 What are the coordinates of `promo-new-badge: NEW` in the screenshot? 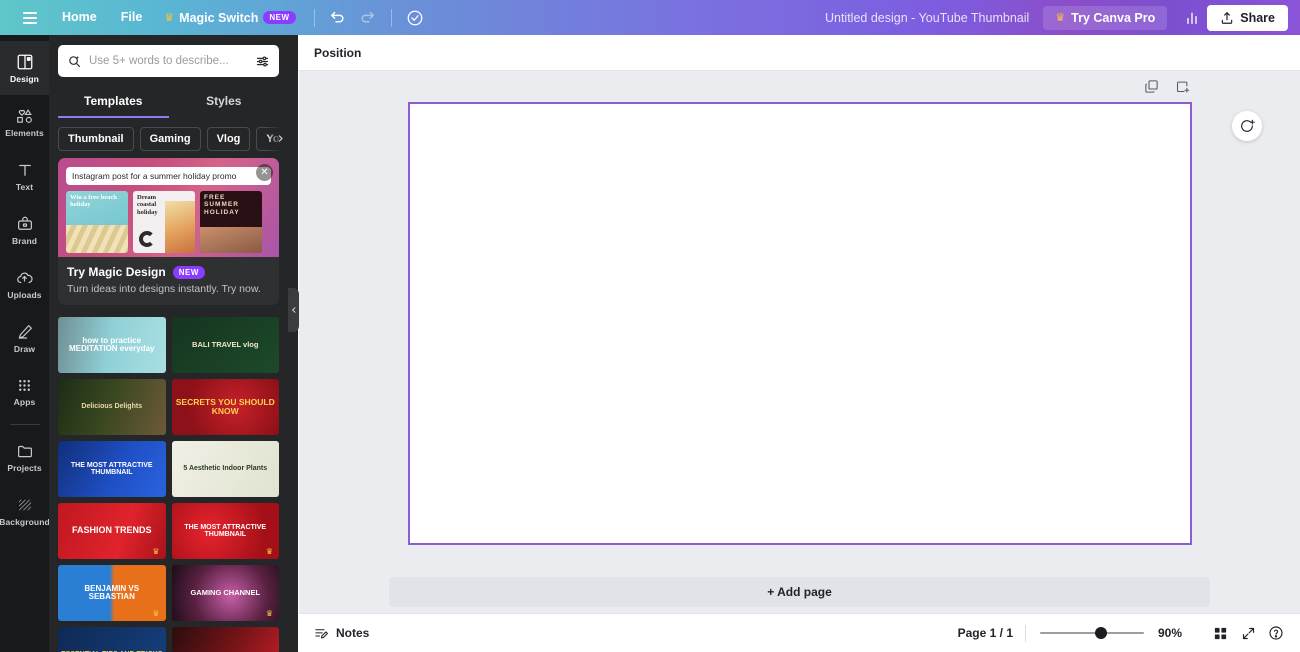 It's located at (188, 272).